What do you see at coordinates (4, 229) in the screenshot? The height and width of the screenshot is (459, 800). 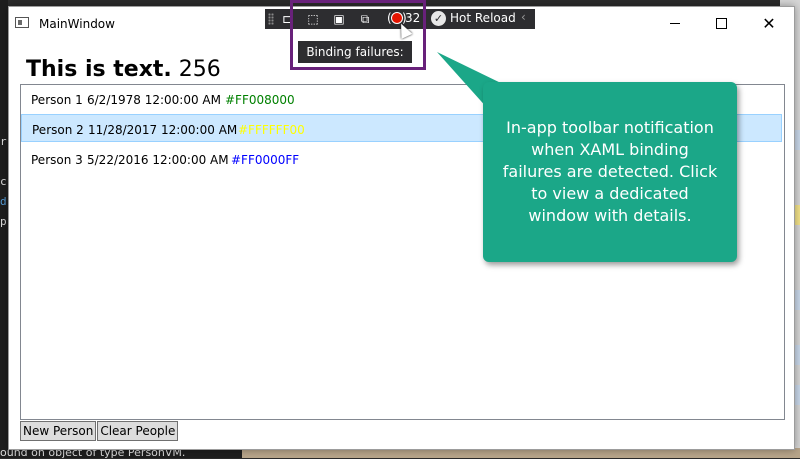 I see `background-ide-strip: r c d p` at bounding box center [4, 229].